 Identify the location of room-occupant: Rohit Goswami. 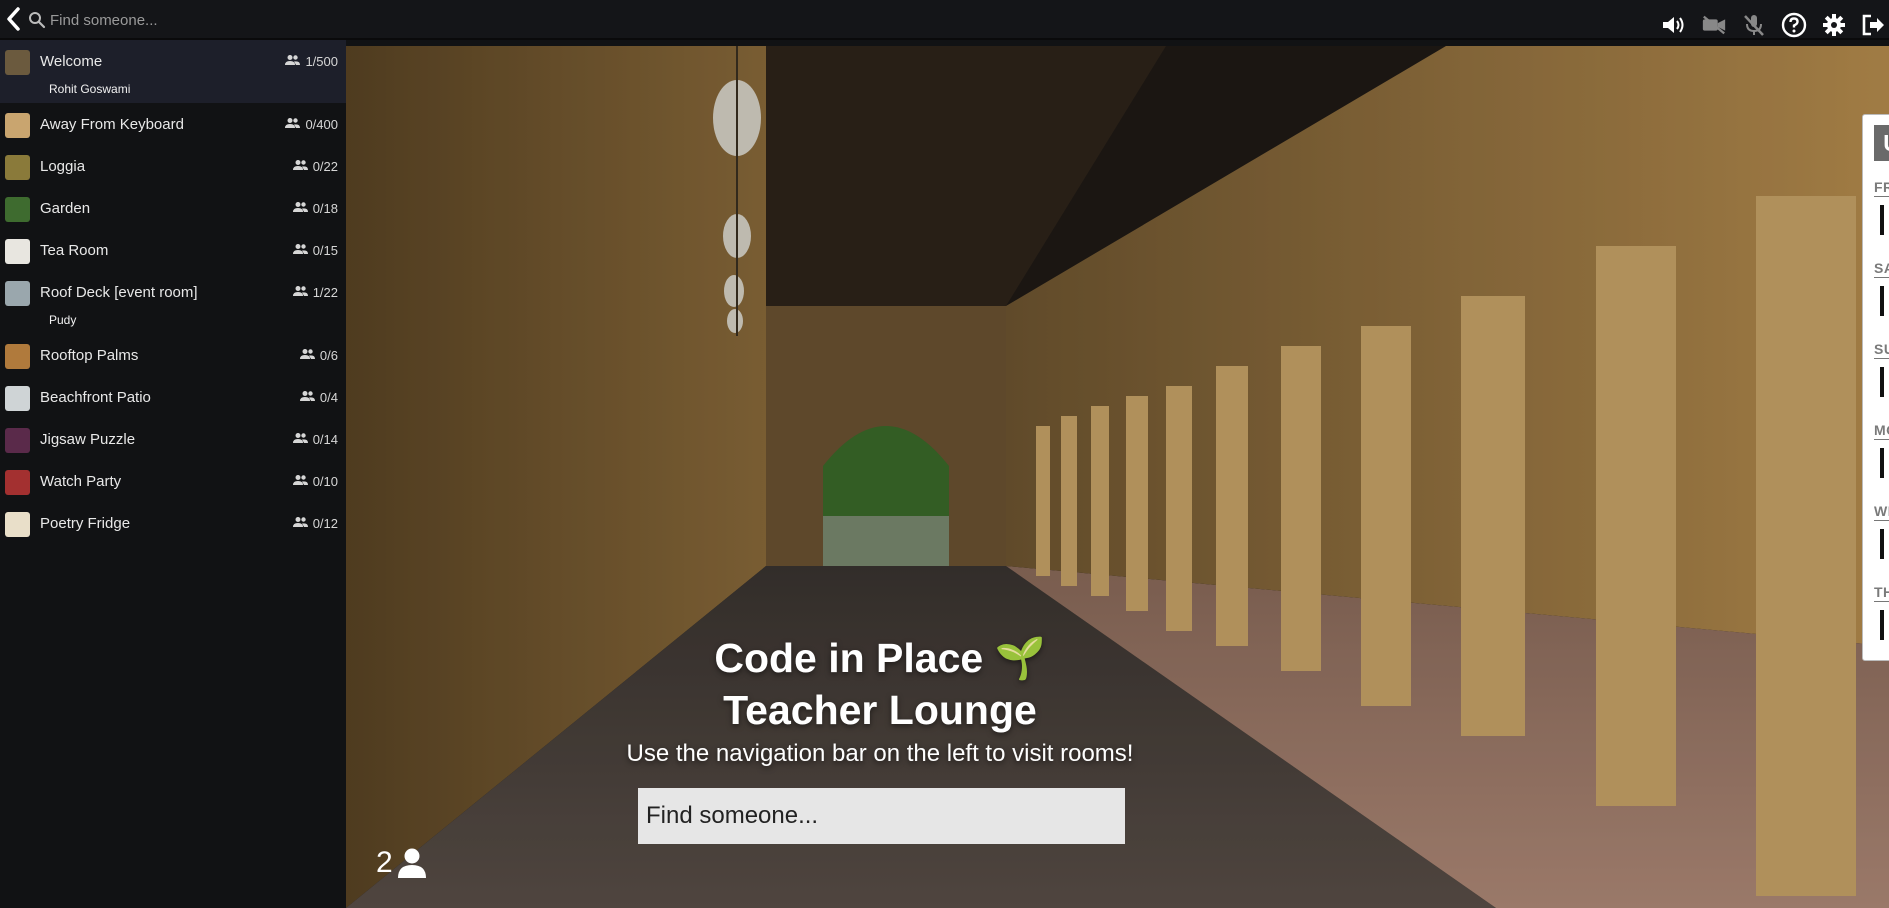
(173, 92).